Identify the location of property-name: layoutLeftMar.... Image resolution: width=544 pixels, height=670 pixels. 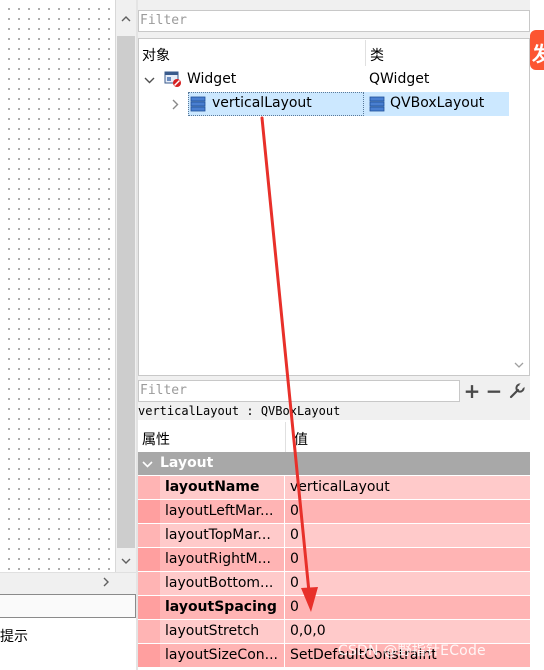
(219, 511).